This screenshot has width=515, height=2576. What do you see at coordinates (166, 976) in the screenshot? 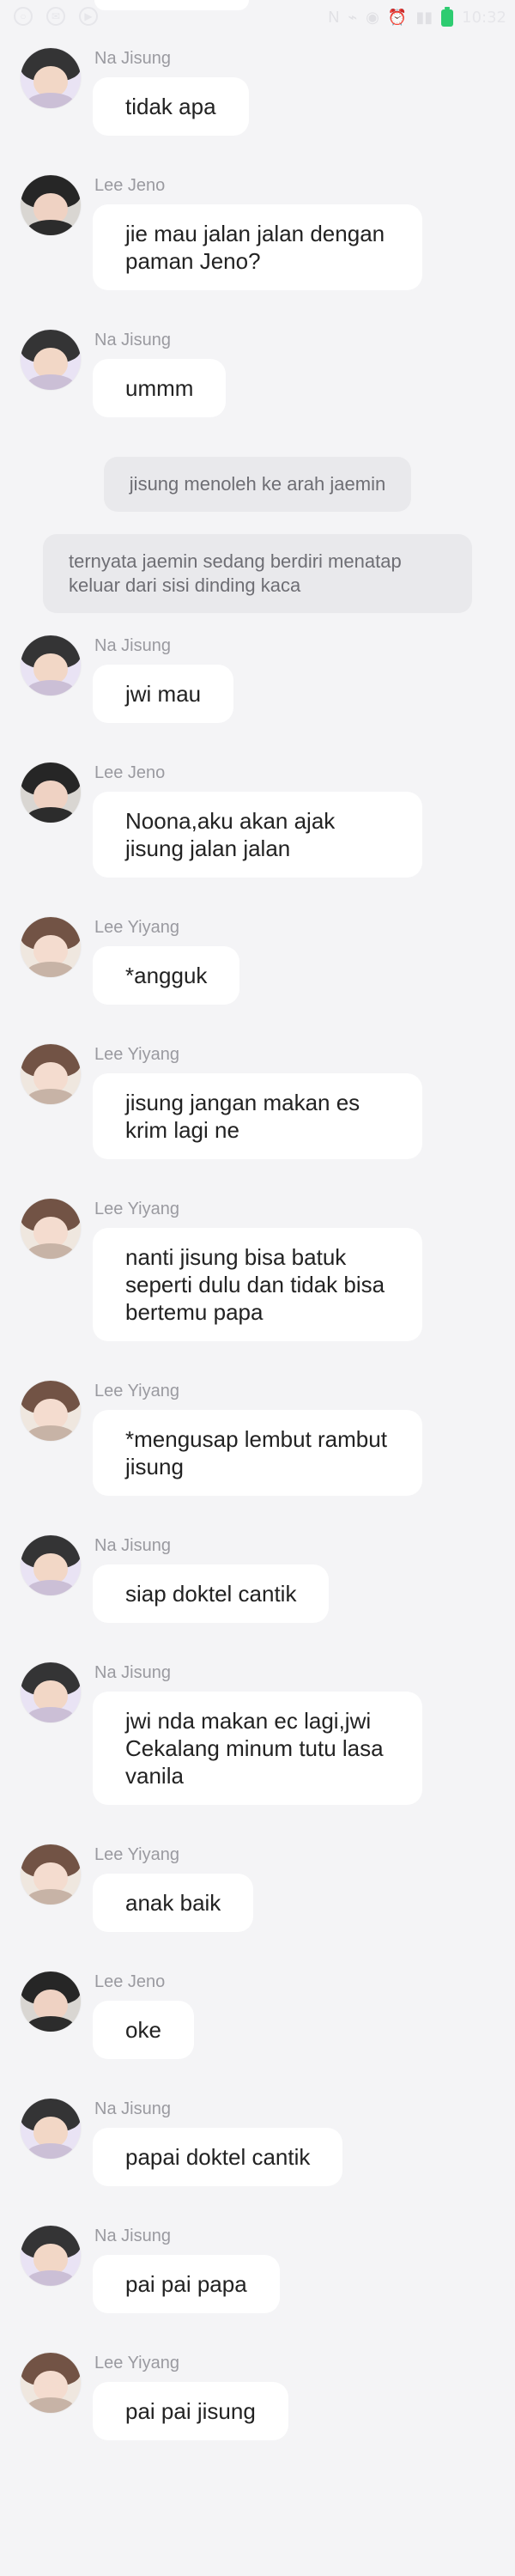
I see `message-bubble: *angguk` at bounding box center [166, 976].